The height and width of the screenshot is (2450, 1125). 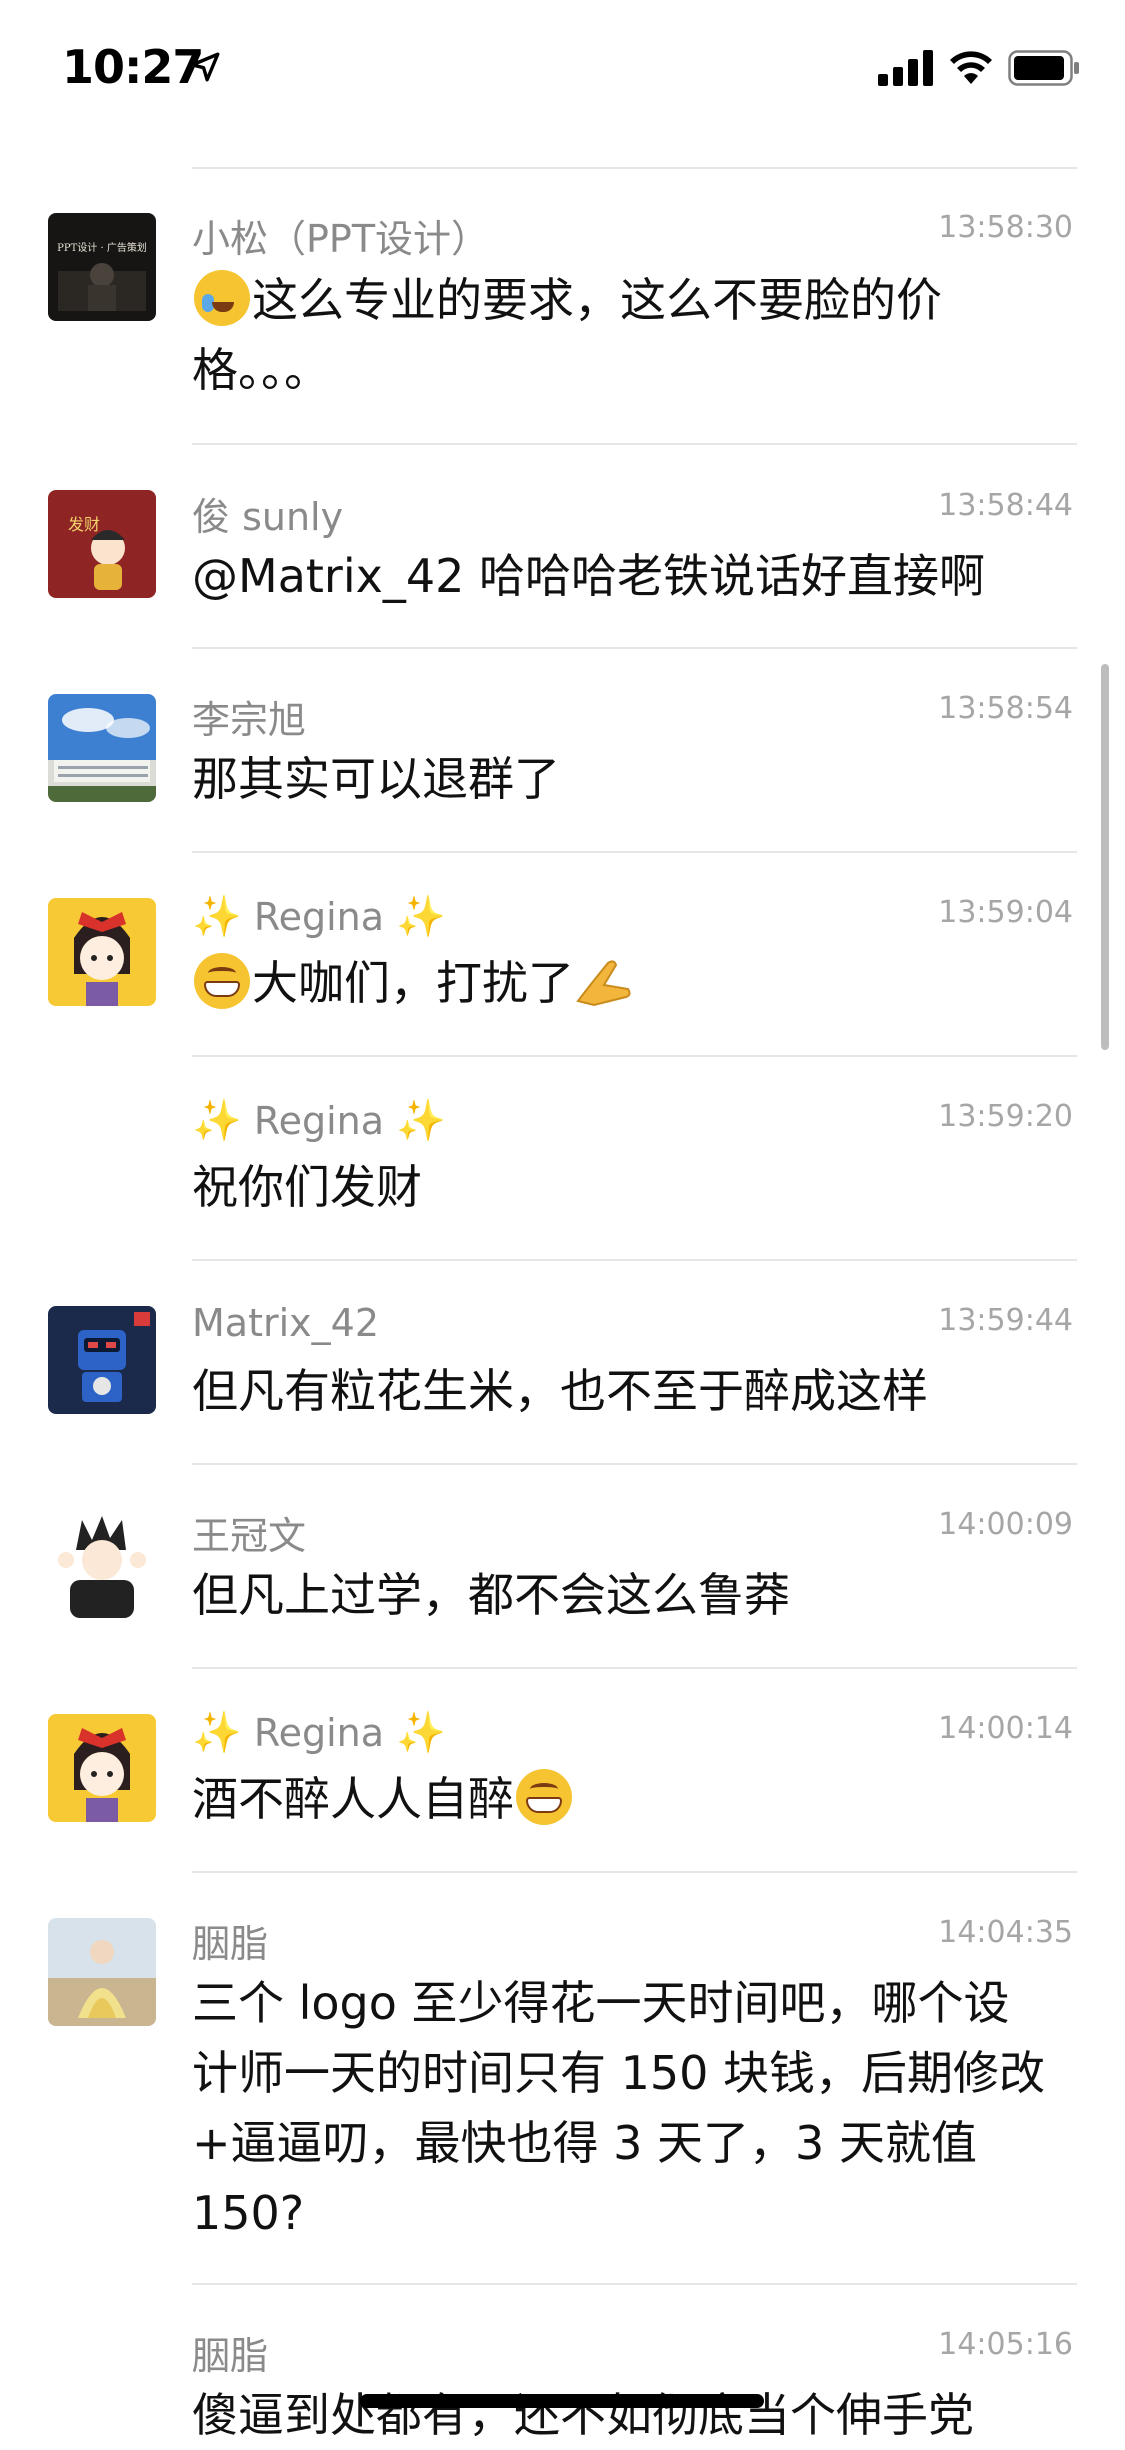 What do you see at coordinates (1005, 912) in the screenshot?
I see `message-time: 13:59:04` at bounding box center [1005, 912].